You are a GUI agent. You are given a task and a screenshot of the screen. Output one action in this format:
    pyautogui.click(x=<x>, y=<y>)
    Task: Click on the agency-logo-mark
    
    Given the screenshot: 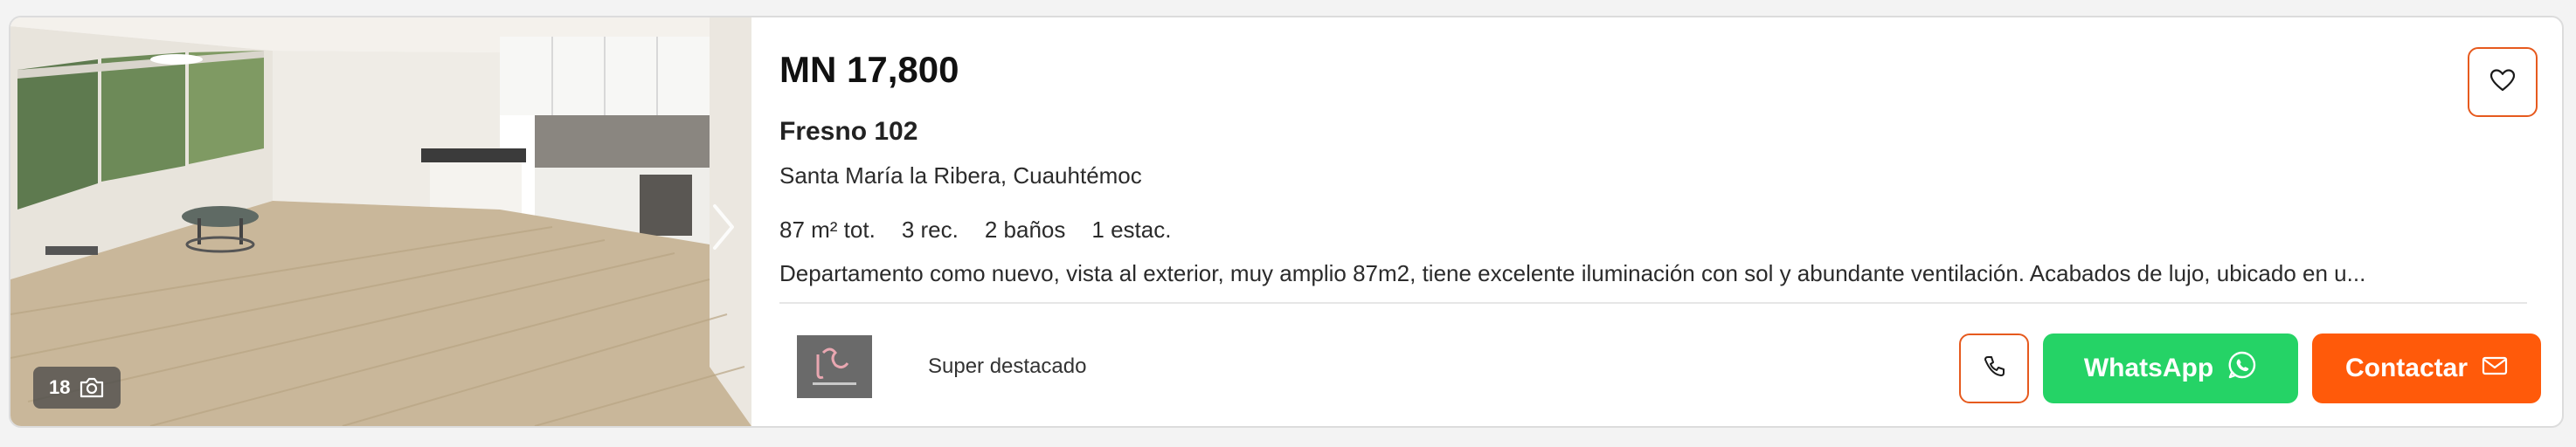 What is the action you would take?
    pyautogui.click(x=834, y=366)
    